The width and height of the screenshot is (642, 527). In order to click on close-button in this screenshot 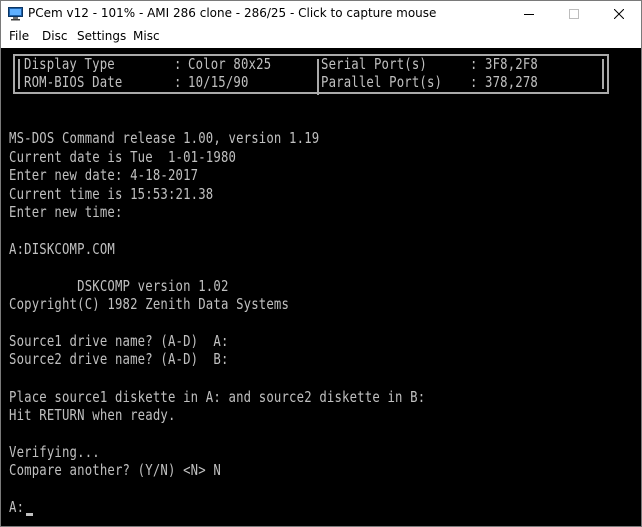, I will do `click(618, 13)`.